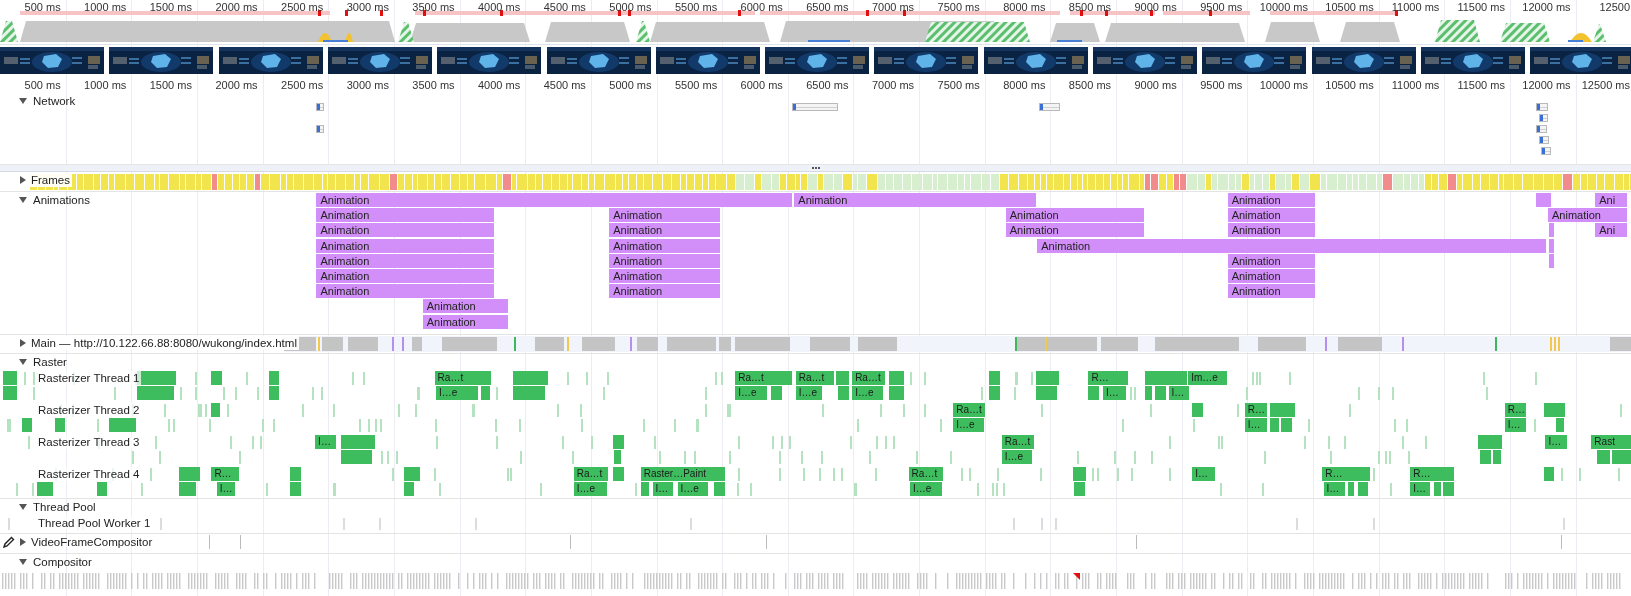 The image size is (1631, 596). Describe the element at coordinates (1208, 378) in the screenshot. I see `raster-task-bar: Im…e` at that location.